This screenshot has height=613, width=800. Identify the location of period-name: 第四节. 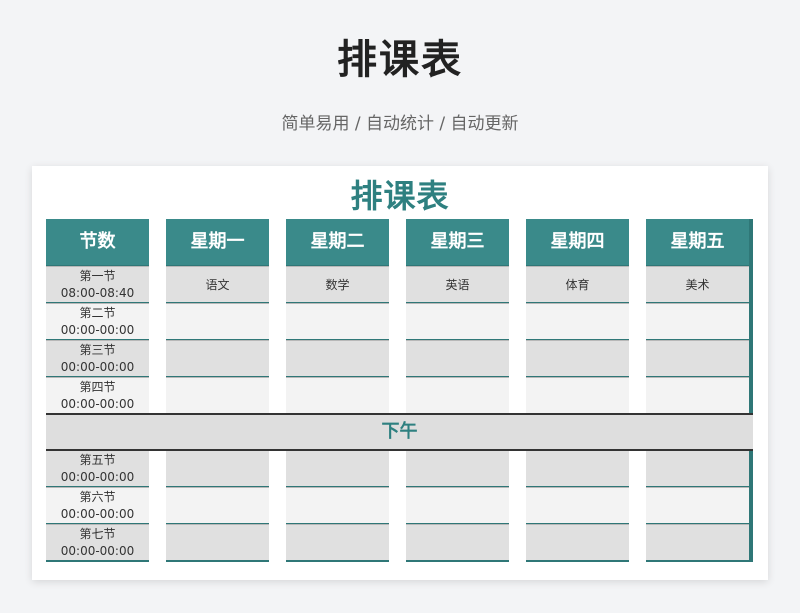
(97, 386).